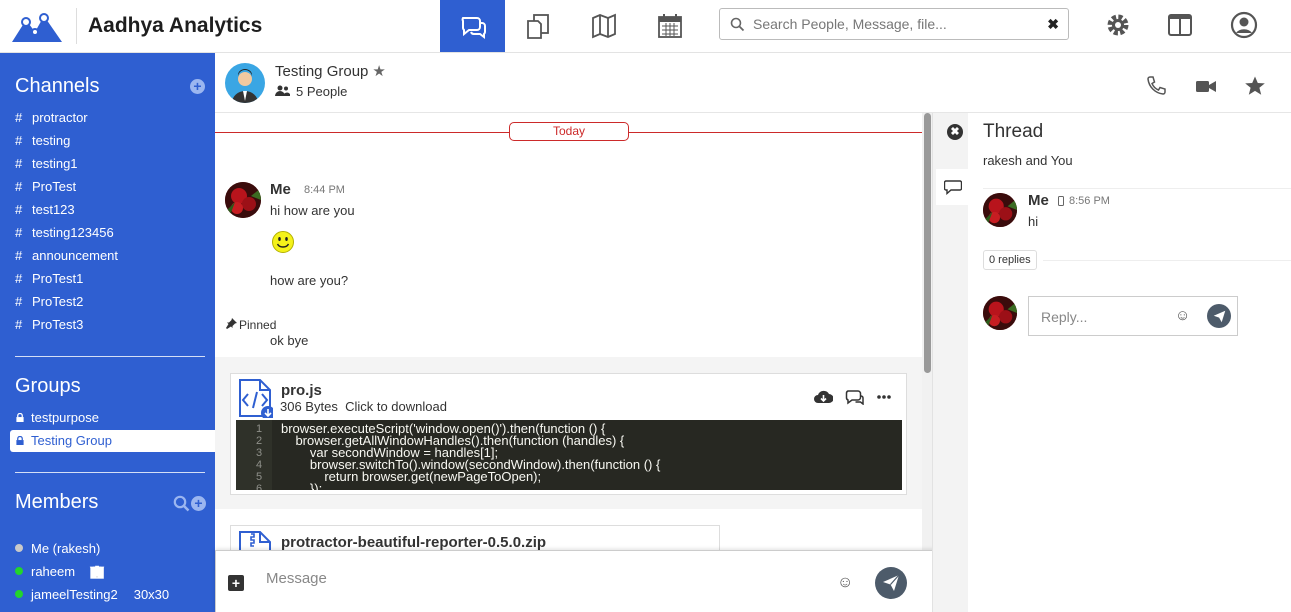  Describe the element at coordinates (49, 325) in the screenshot. I see `channel-item: # ProTest3` at that location.